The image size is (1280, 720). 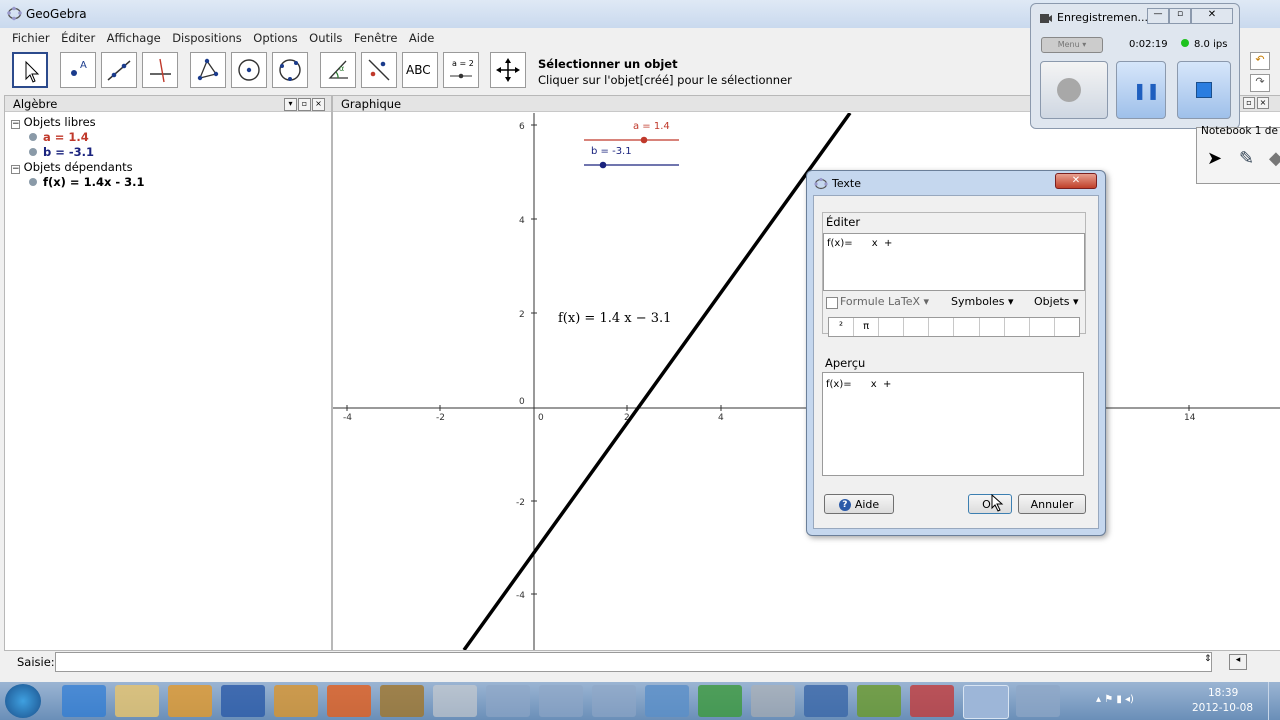 I want to click on tool-perpendicular, so click(x=160, y=70).